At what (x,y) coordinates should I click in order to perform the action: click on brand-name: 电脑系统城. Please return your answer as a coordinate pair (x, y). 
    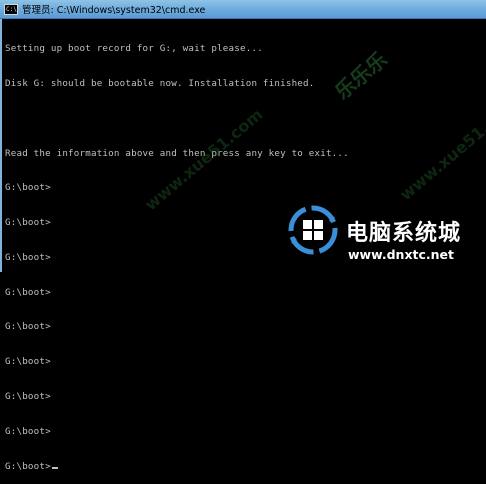
    Looking at the image, I should click on (404, 233).